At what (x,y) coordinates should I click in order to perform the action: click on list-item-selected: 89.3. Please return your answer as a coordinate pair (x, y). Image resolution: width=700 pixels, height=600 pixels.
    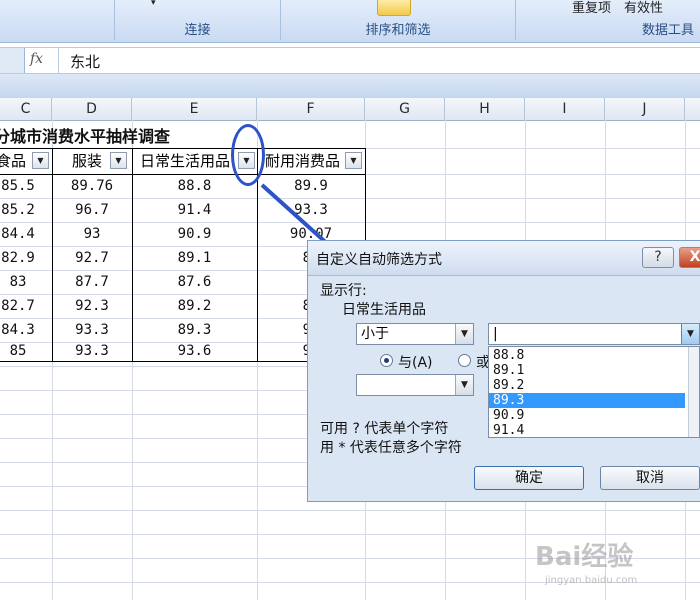
    Looking at the image, I should click on (587, 400).